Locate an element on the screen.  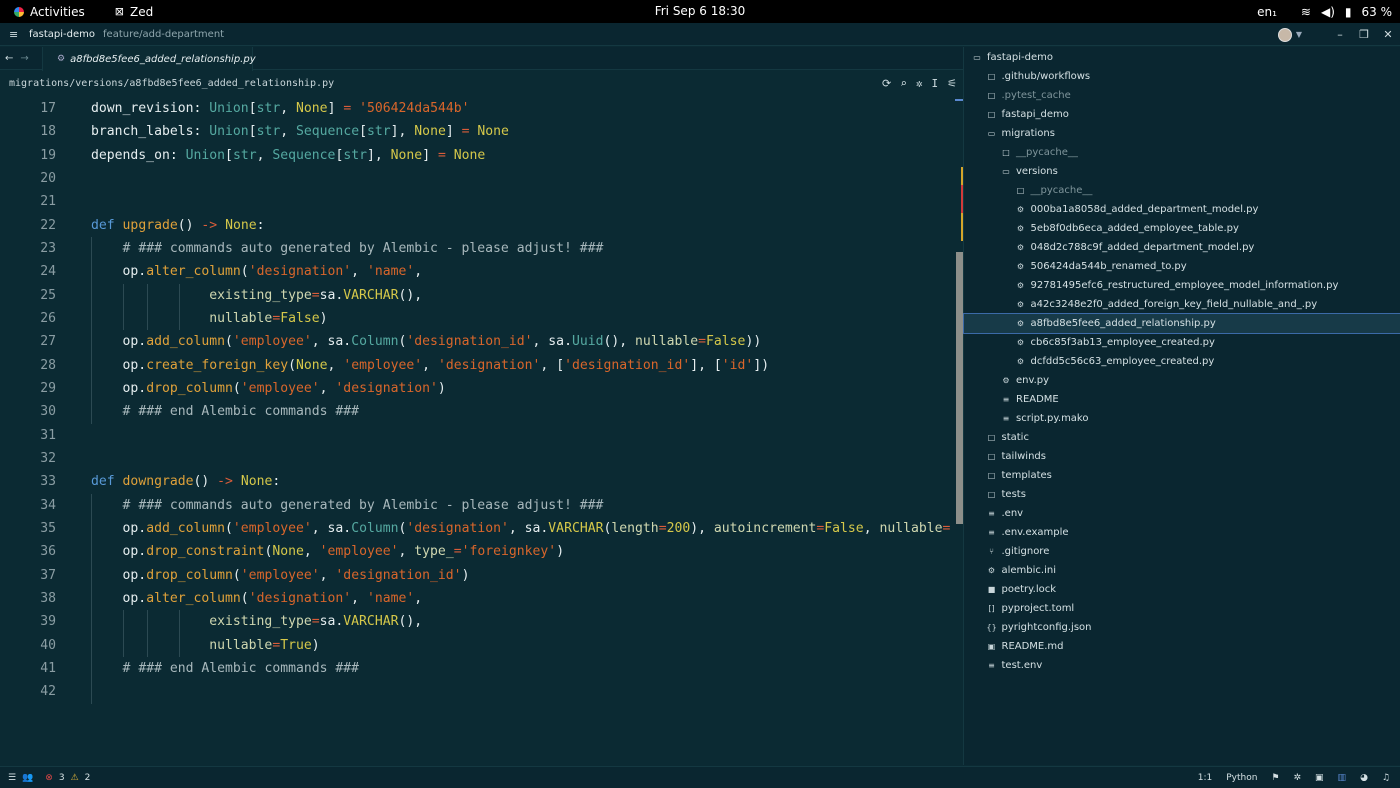
settings-sliders-icon: ⚟ is located at coordinates (952, 83).